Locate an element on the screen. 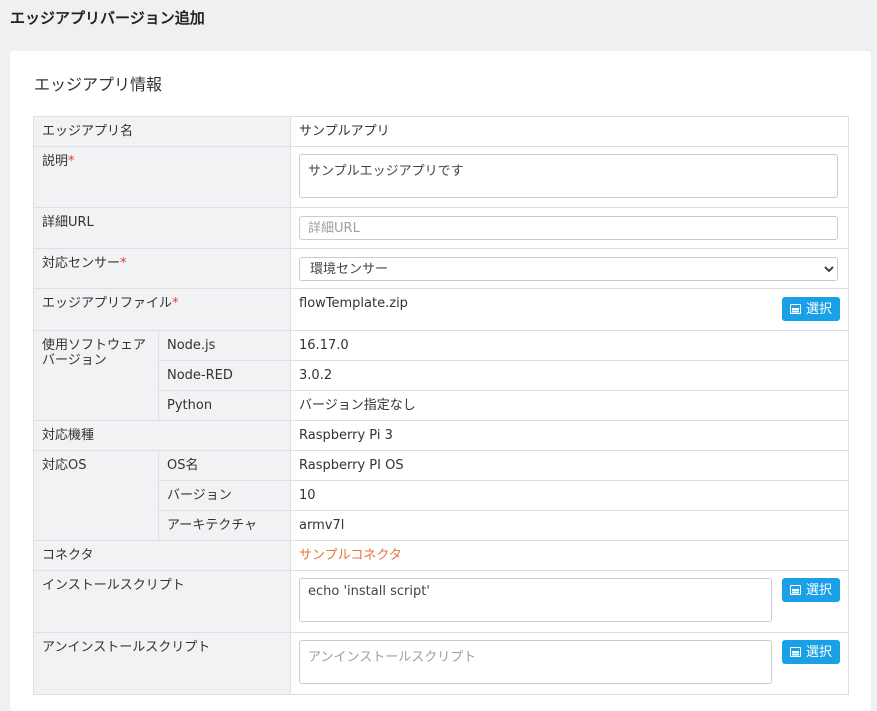 The image size is (877, 711). table-row: 使用ソフトウェアバージョン Node.js 16.17.0 is located at coordinates (441, 375).